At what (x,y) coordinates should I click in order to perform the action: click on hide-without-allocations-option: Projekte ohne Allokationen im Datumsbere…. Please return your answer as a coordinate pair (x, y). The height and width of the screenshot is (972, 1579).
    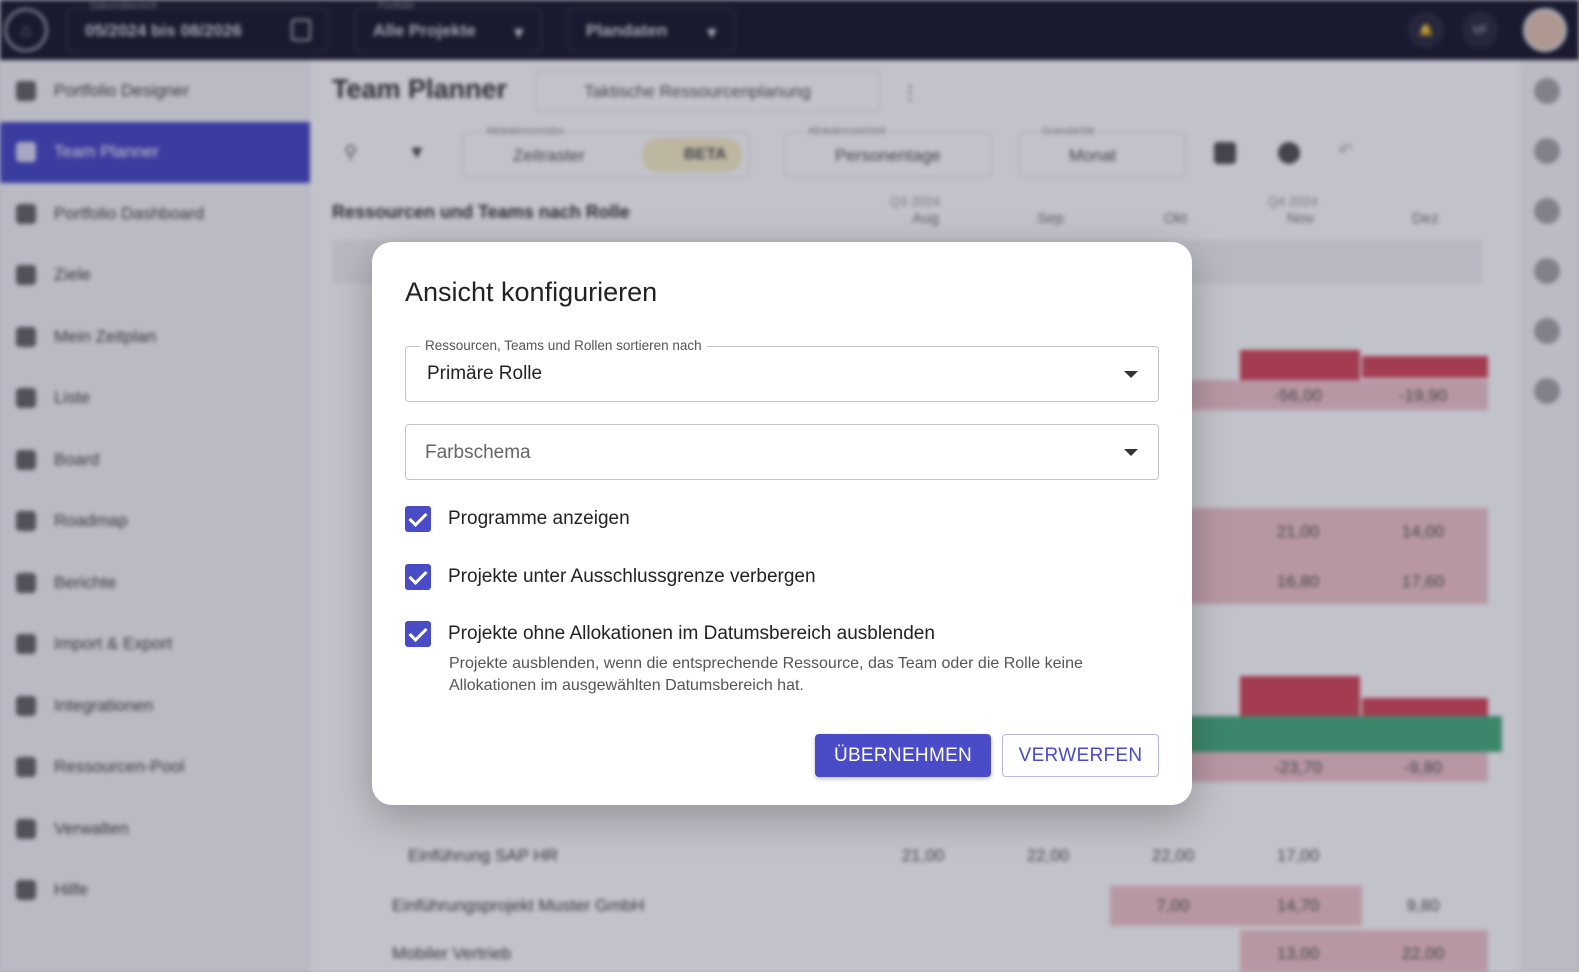
    Looking at the image, I should click on (670, 634).